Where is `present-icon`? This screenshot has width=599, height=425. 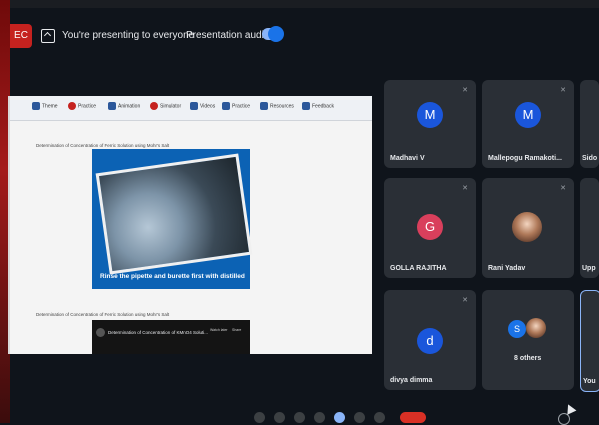 present-icon is located at coordinates (339, 417).